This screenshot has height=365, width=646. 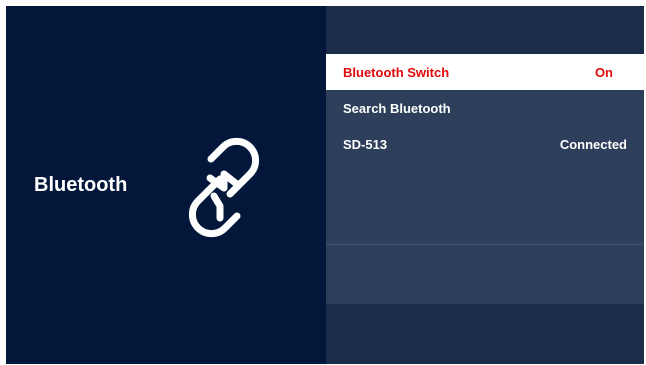 What do you see at coordinates (485, 108) in the screenshot?
I see `search-bluetooth-item: Search Bluetooth` at bounding box center [485, 108].